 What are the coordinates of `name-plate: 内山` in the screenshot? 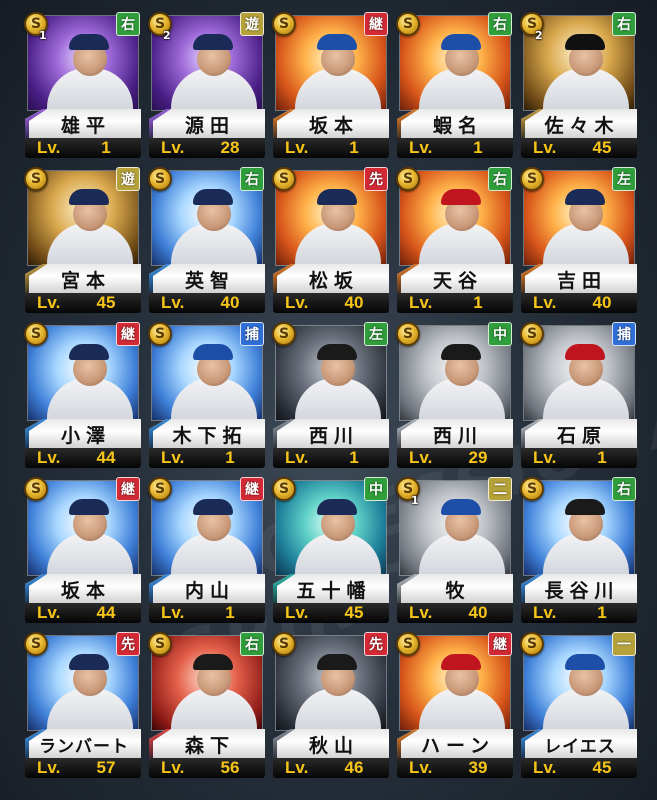 It's located at (207, 589).